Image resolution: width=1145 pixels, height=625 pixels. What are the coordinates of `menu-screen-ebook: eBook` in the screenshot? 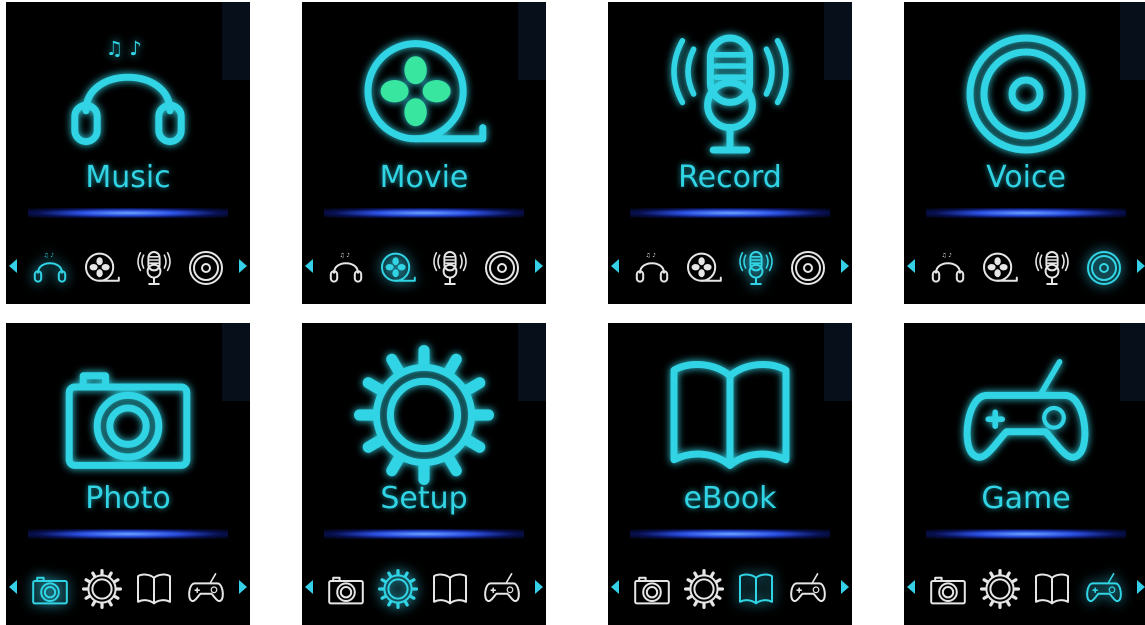 It's located at (730, 474).